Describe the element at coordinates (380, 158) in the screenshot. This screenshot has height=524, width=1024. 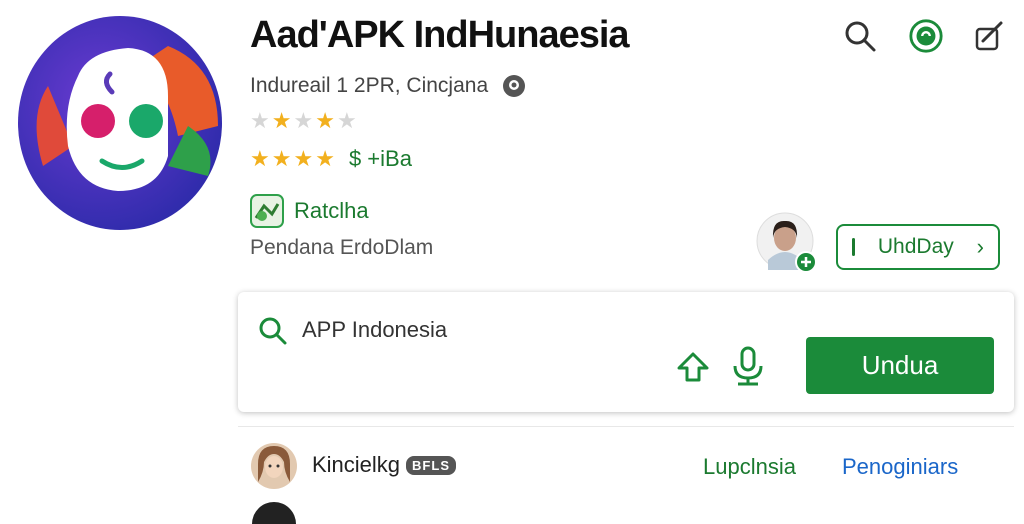
I see `price-label: $ +iBa` at that location.